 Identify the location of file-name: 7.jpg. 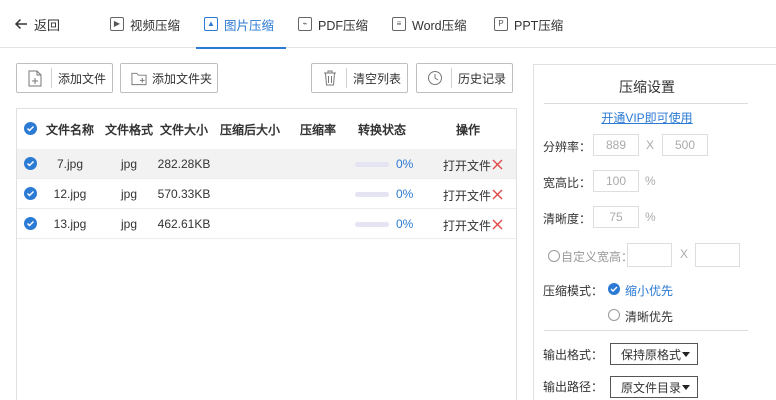
(70, 164).